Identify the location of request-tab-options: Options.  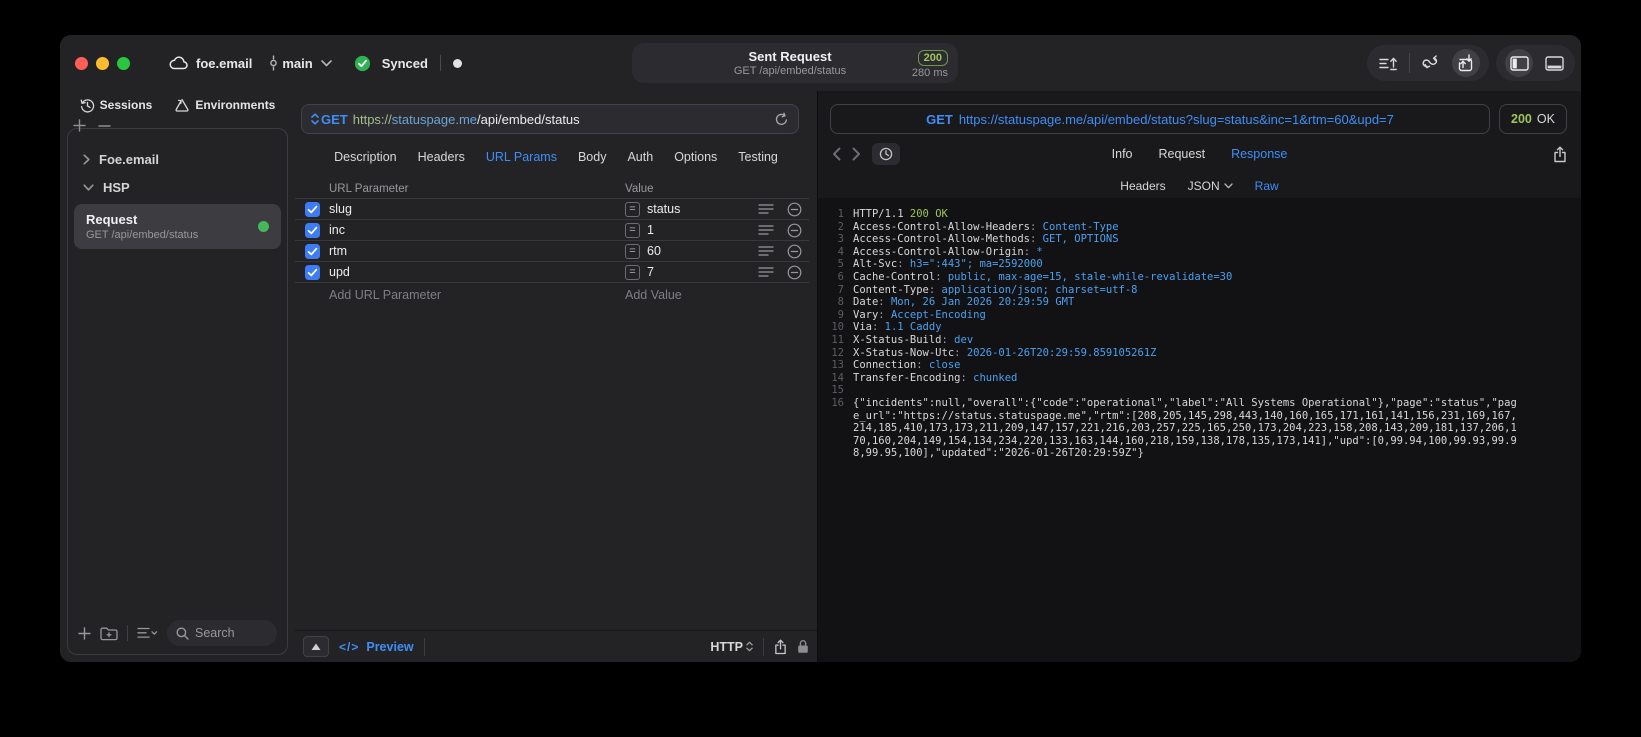
(695, 157).